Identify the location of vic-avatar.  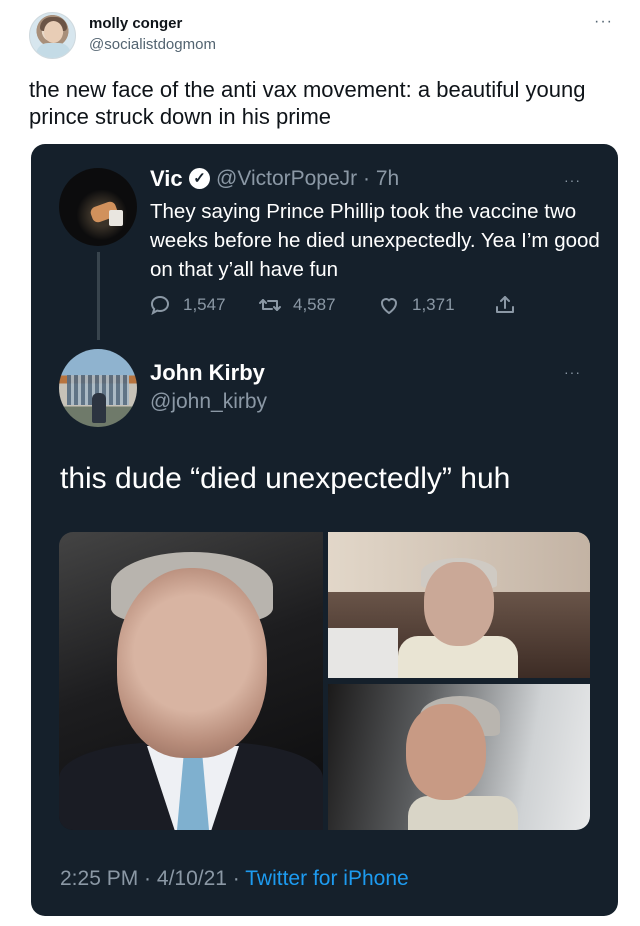
(98, 207).